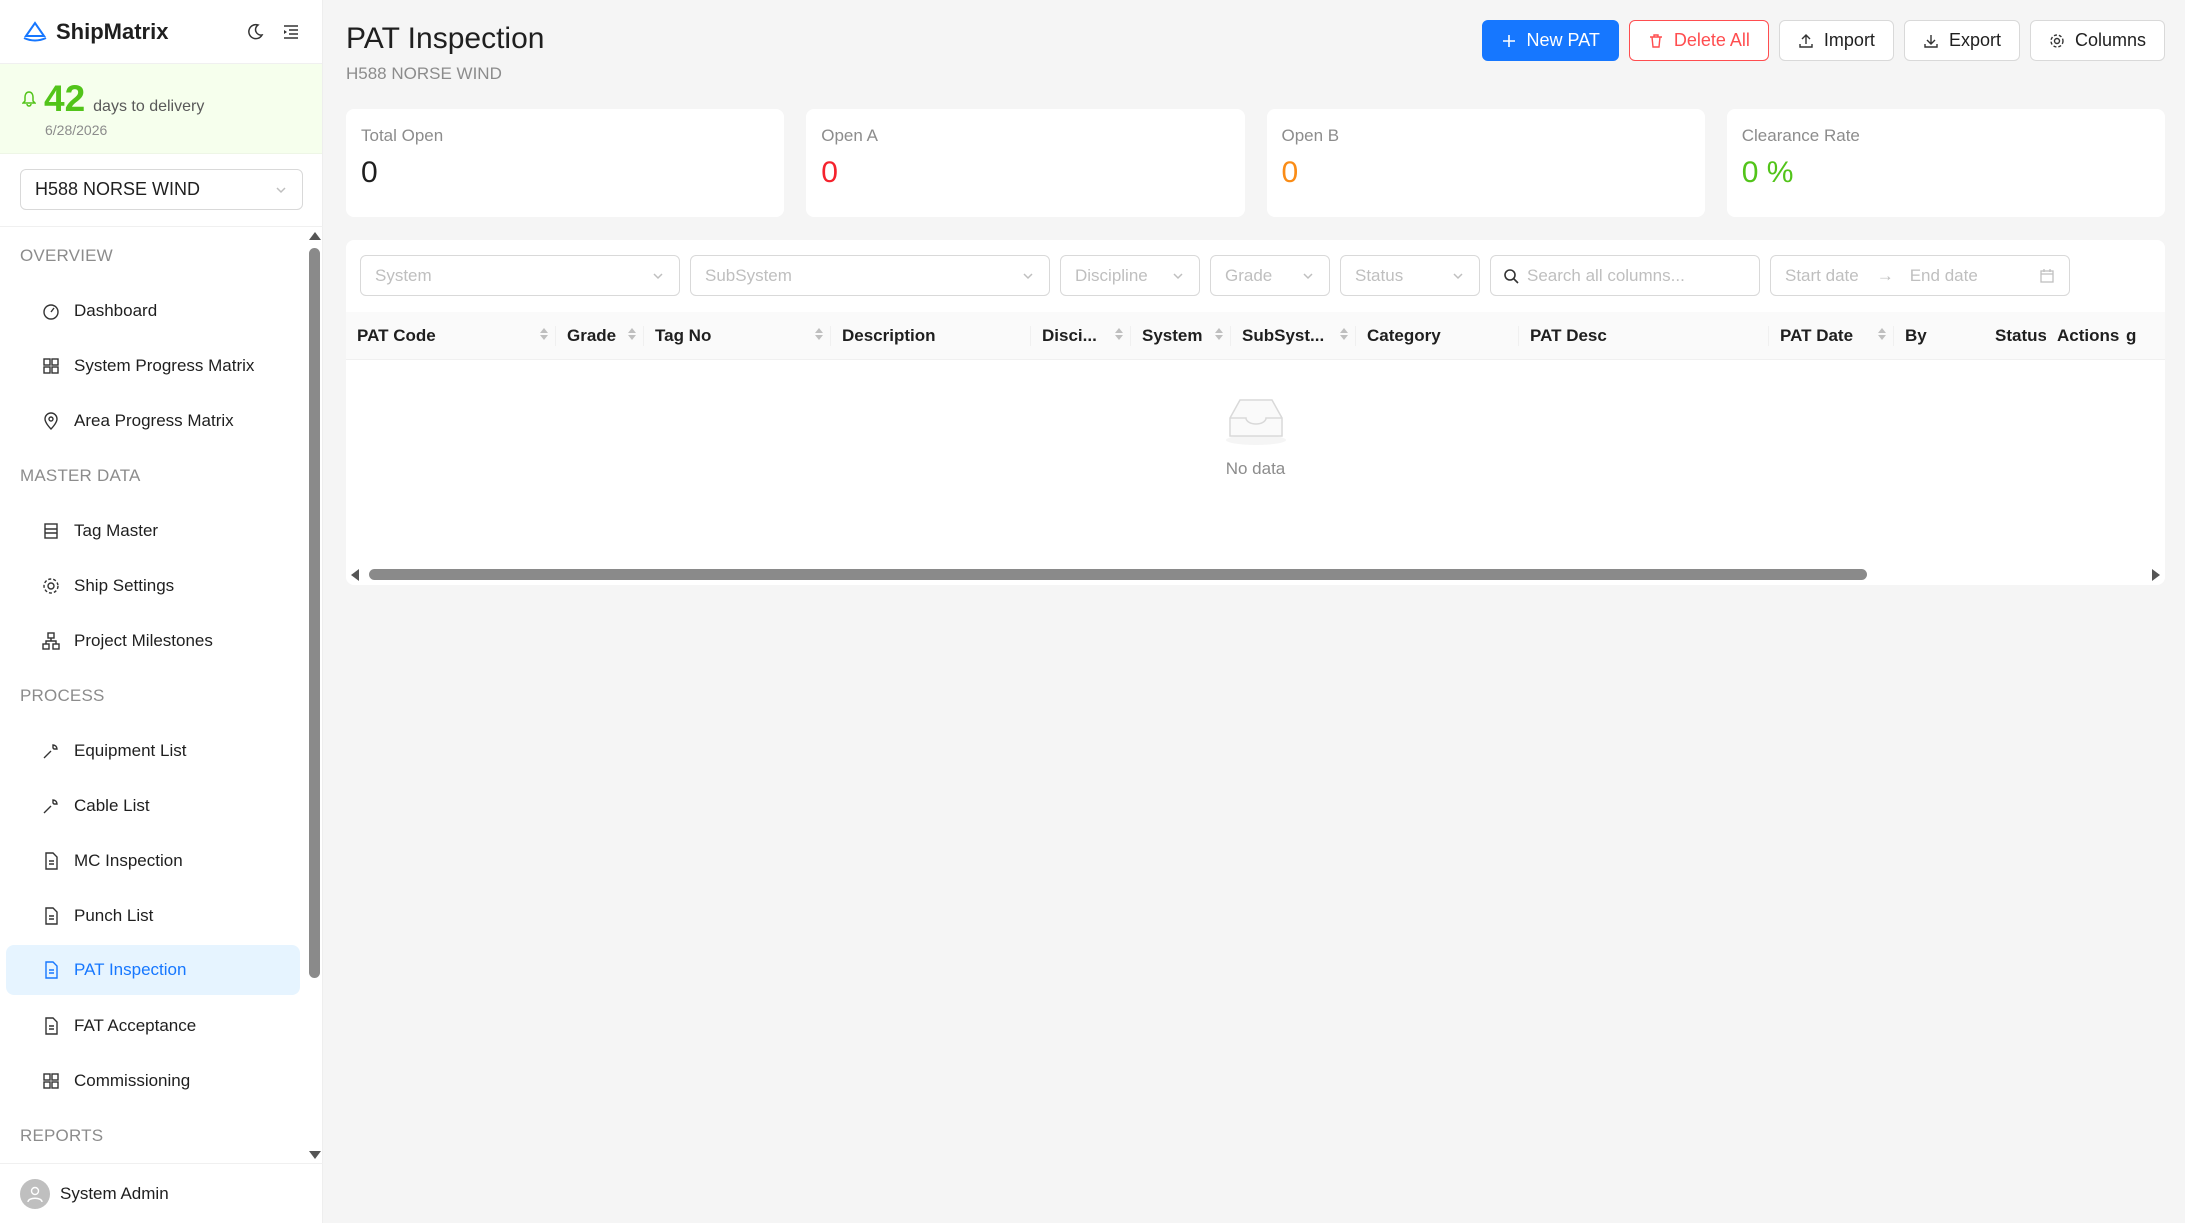  Describe the element at coordinates (1410, 275) in the screenshot. I see `status-filter-select: Status` at that location.